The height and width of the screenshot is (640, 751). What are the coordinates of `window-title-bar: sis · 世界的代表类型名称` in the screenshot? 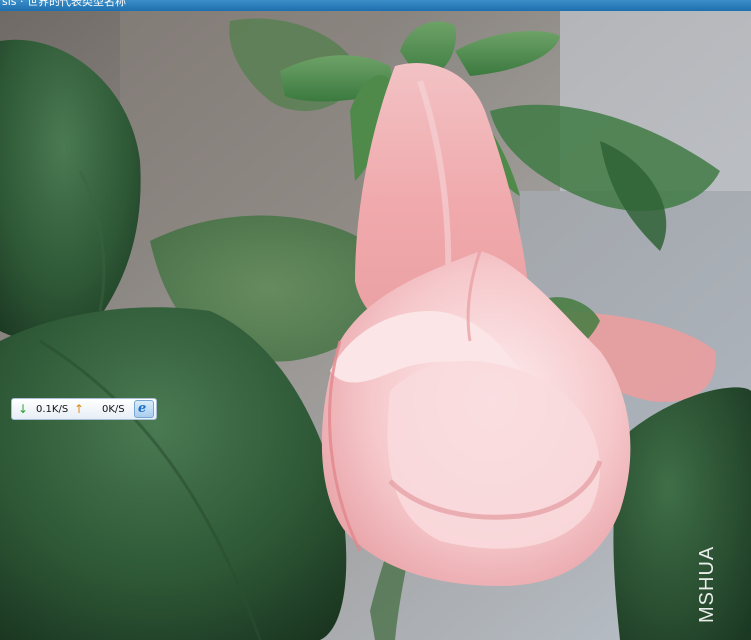 It's located at (375, 5).